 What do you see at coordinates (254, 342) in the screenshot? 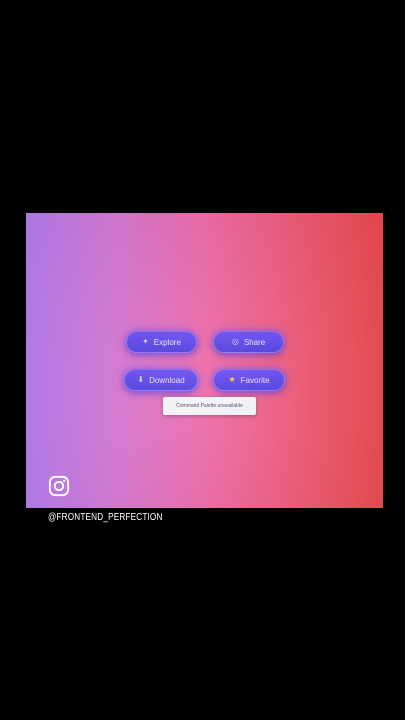
I see `share-label: Share` at bounding box center [254, 342].